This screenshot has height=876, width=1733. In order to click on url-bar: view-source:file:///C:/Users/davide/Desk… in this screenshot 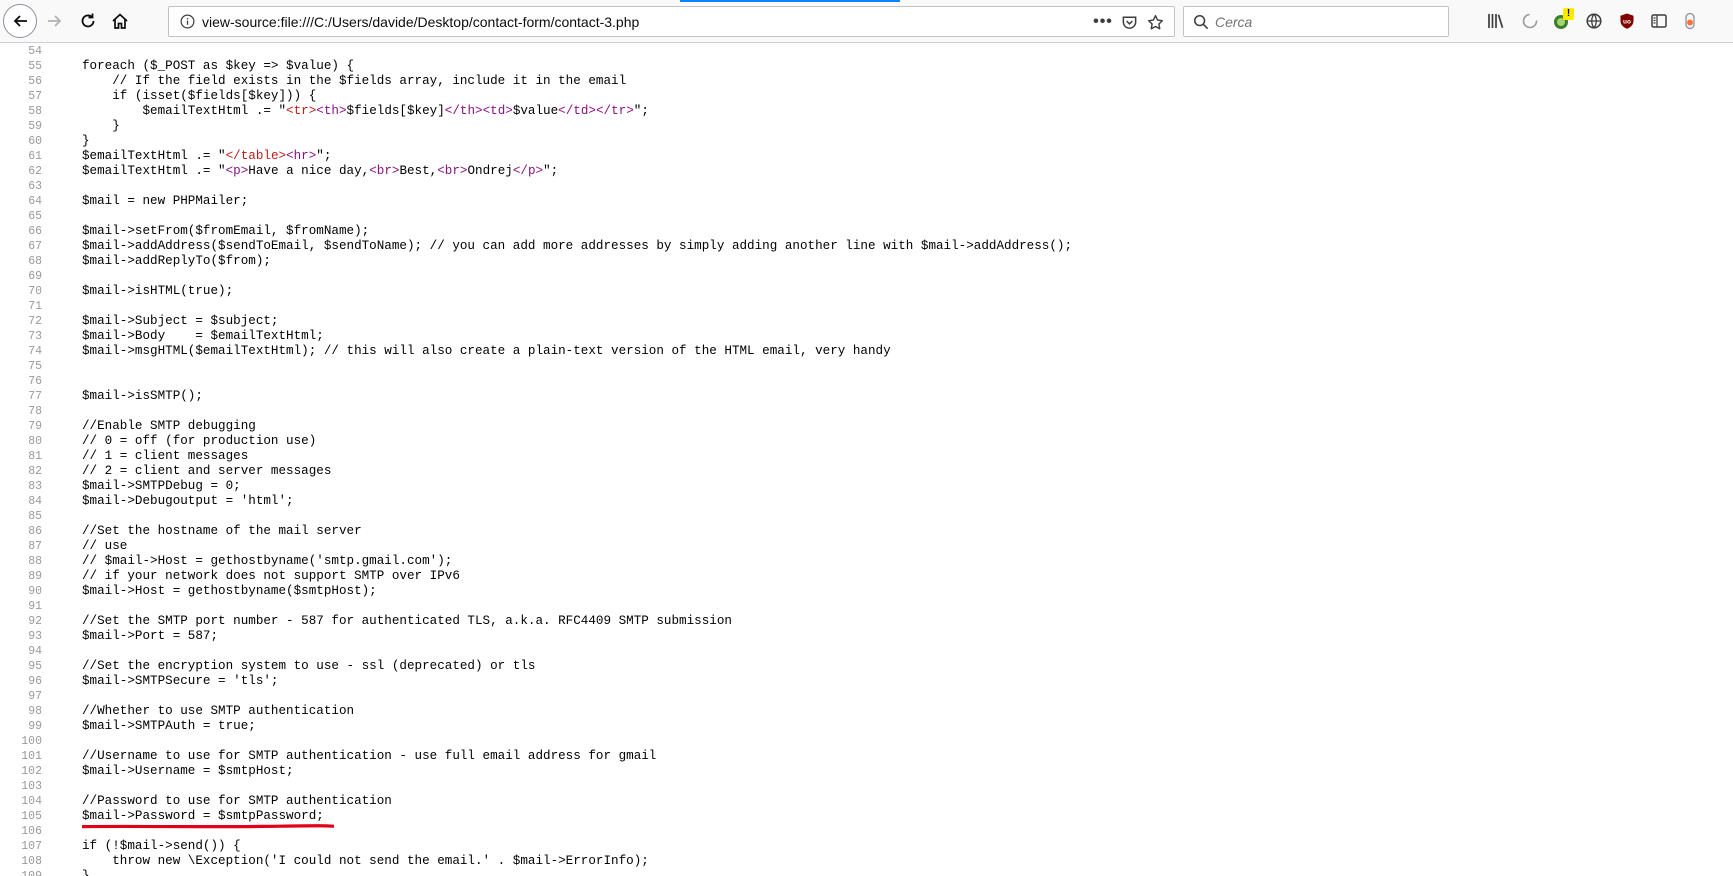, I will do `click(671, 21)`.